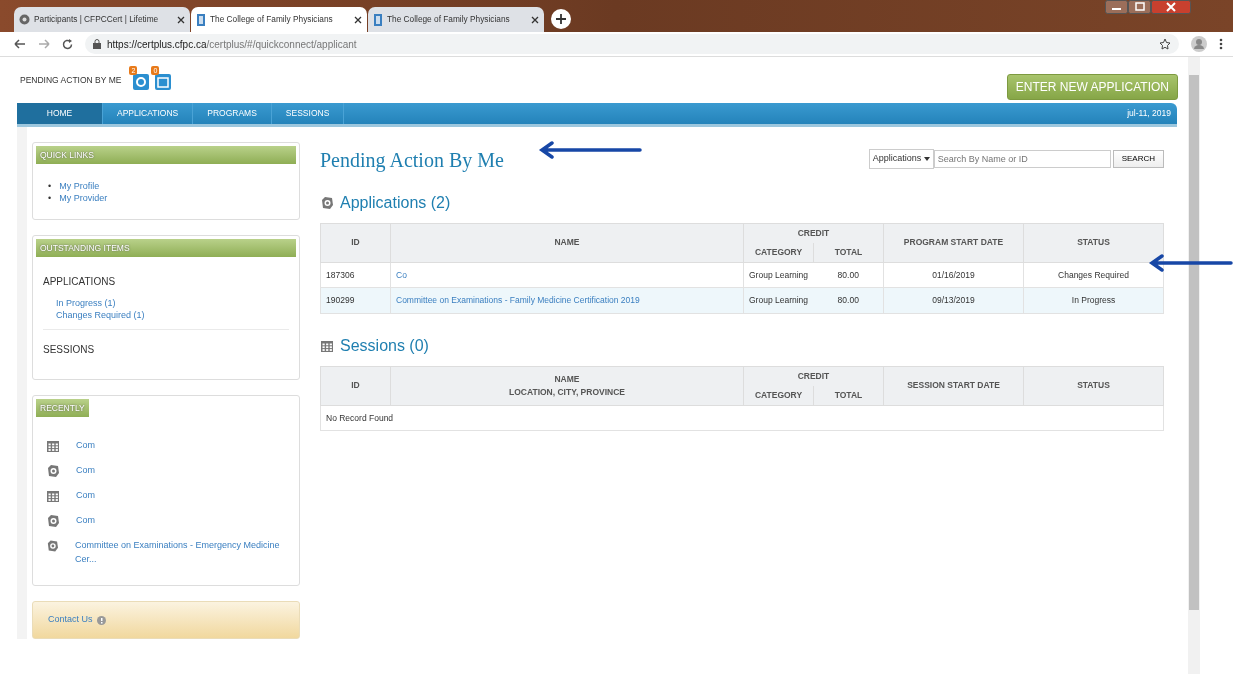 Image resolution: width=1233 pixels, height=674 pixels. What do you see at coordinates (395, 203) in the screenshot?
I see `section-heading: Applications (2)` at bounding box center [395, 203].